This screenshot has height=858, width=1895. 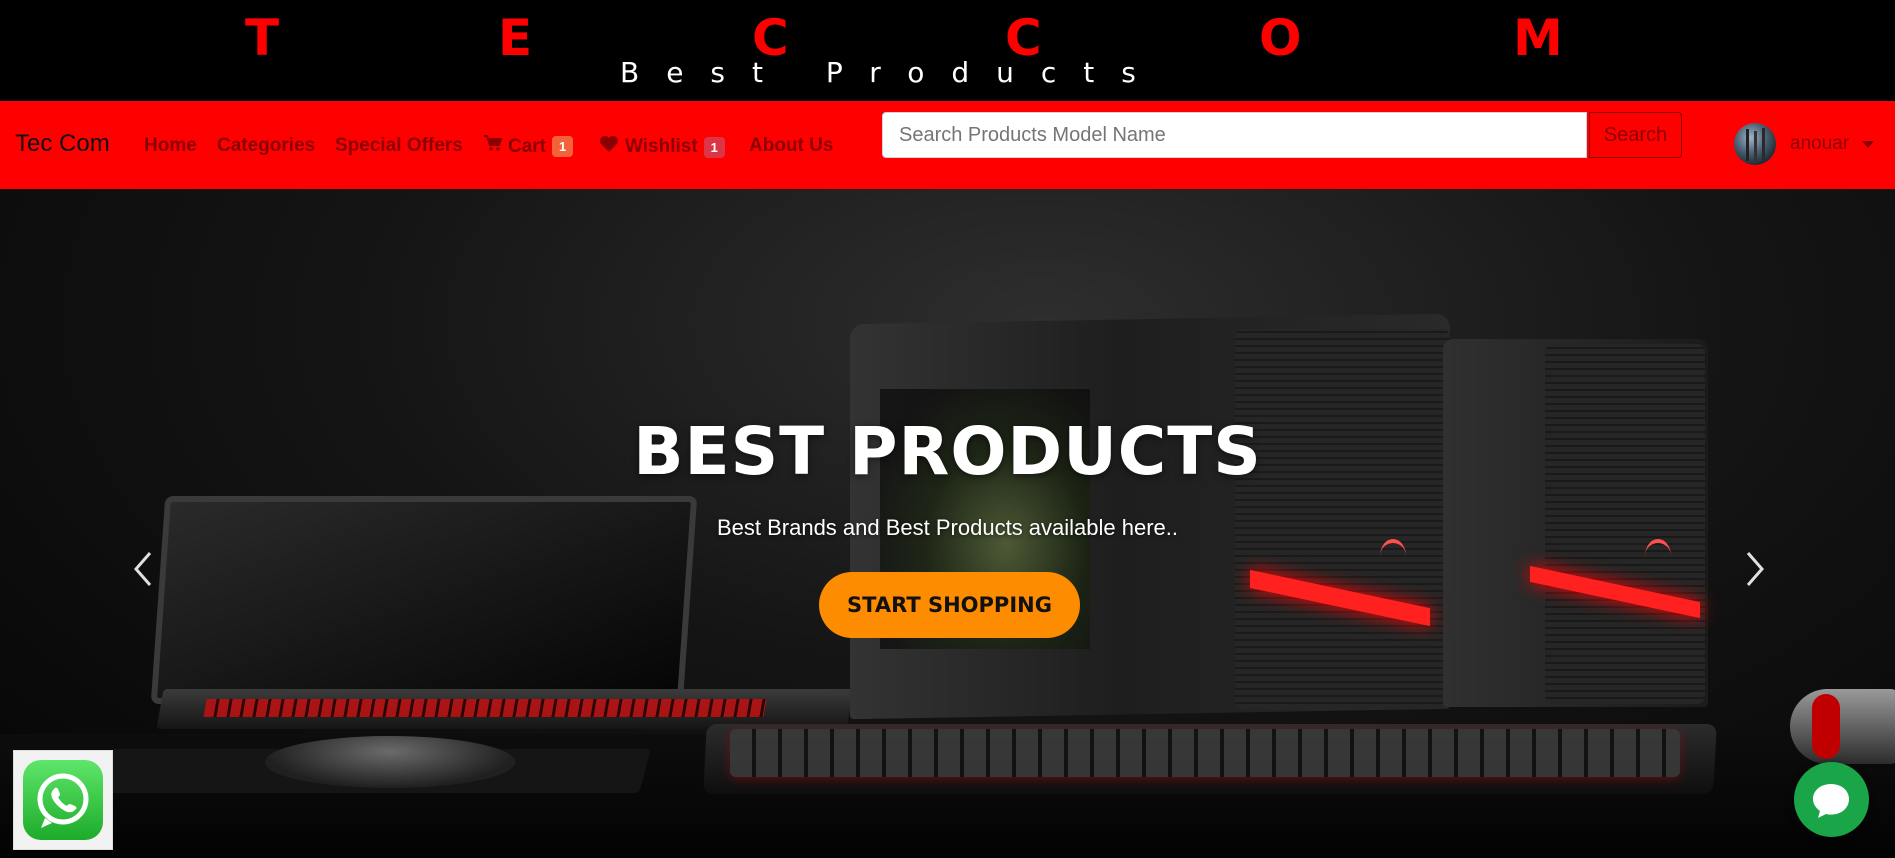 I want to click on navbar-brand: Tec Com, so click(x=62, y=144).